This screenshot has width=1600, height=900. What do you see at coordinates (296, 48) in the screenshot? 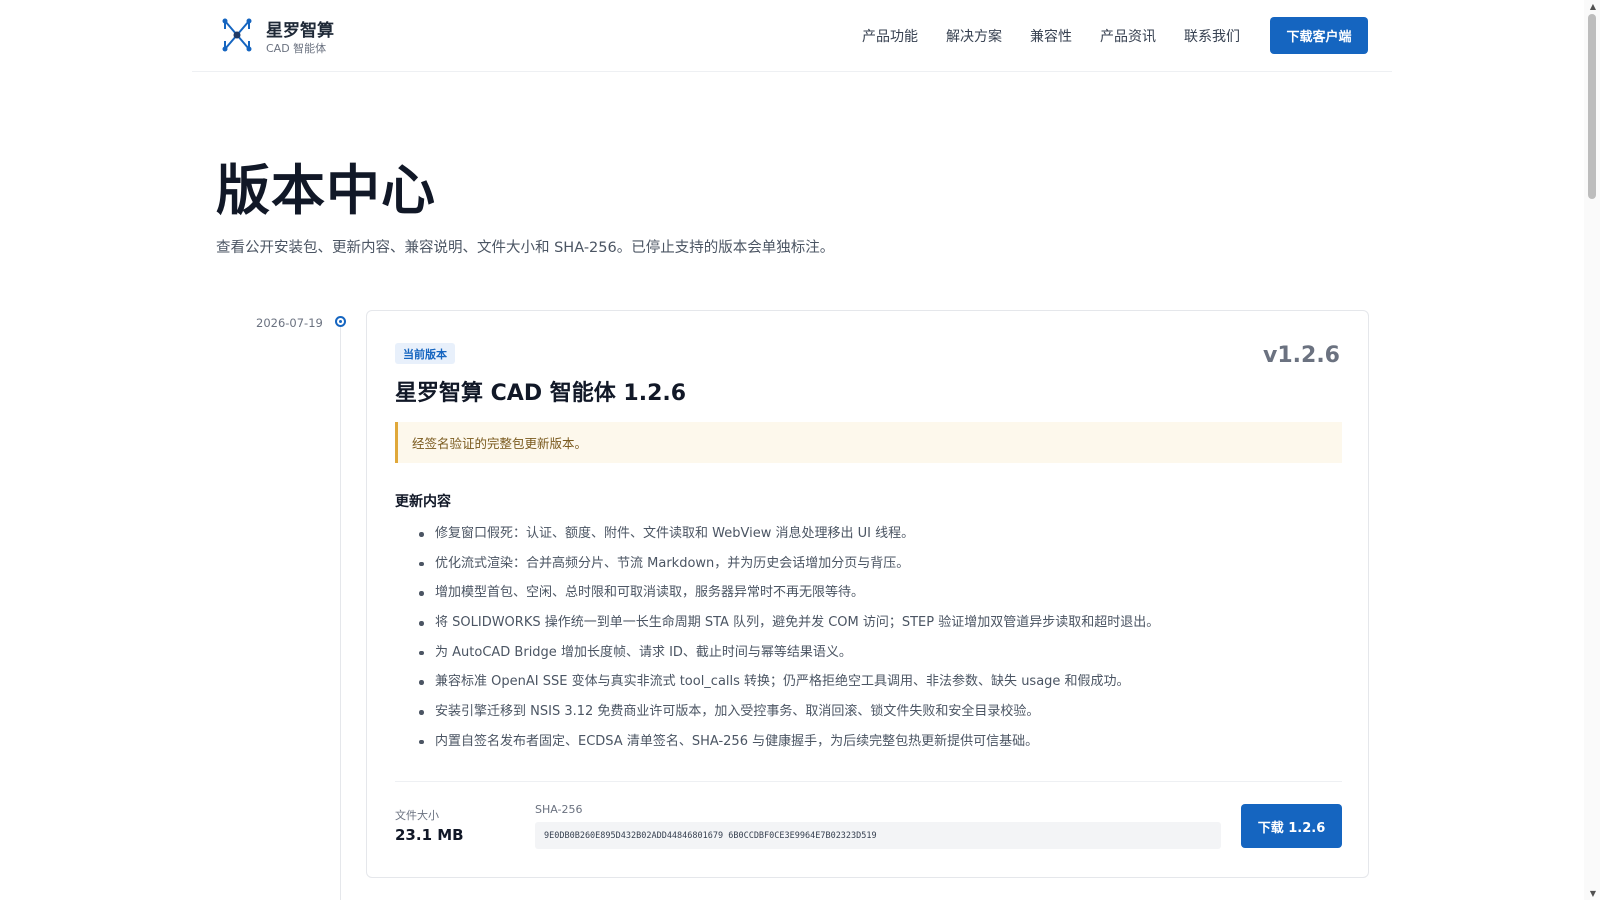
I see `brand-subtitle: CAD 智能体` at bounding box center [296, 48].